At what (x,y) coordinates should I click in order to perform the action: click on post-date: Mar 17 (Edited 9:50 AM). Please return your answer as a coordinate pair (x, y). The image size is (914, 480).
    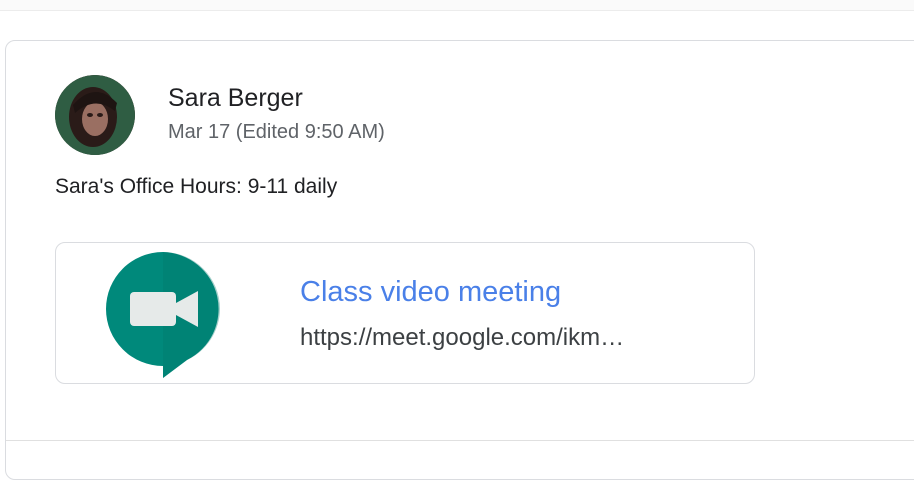
    Looking at the image, I should click on (276, 132).